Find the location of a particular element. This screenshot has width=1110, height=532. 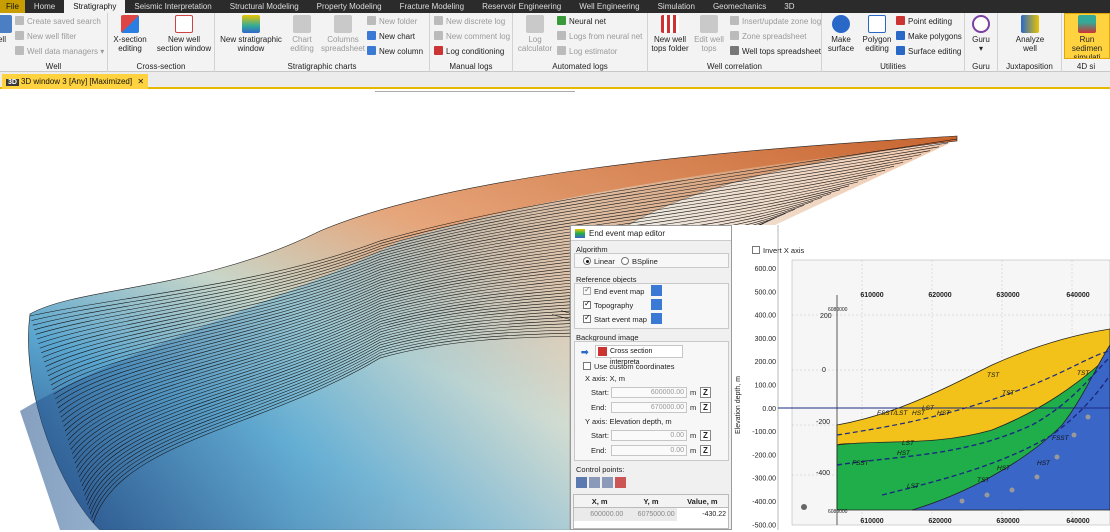

new-well-section-button: New well section window is located at coordinates (184, 34).